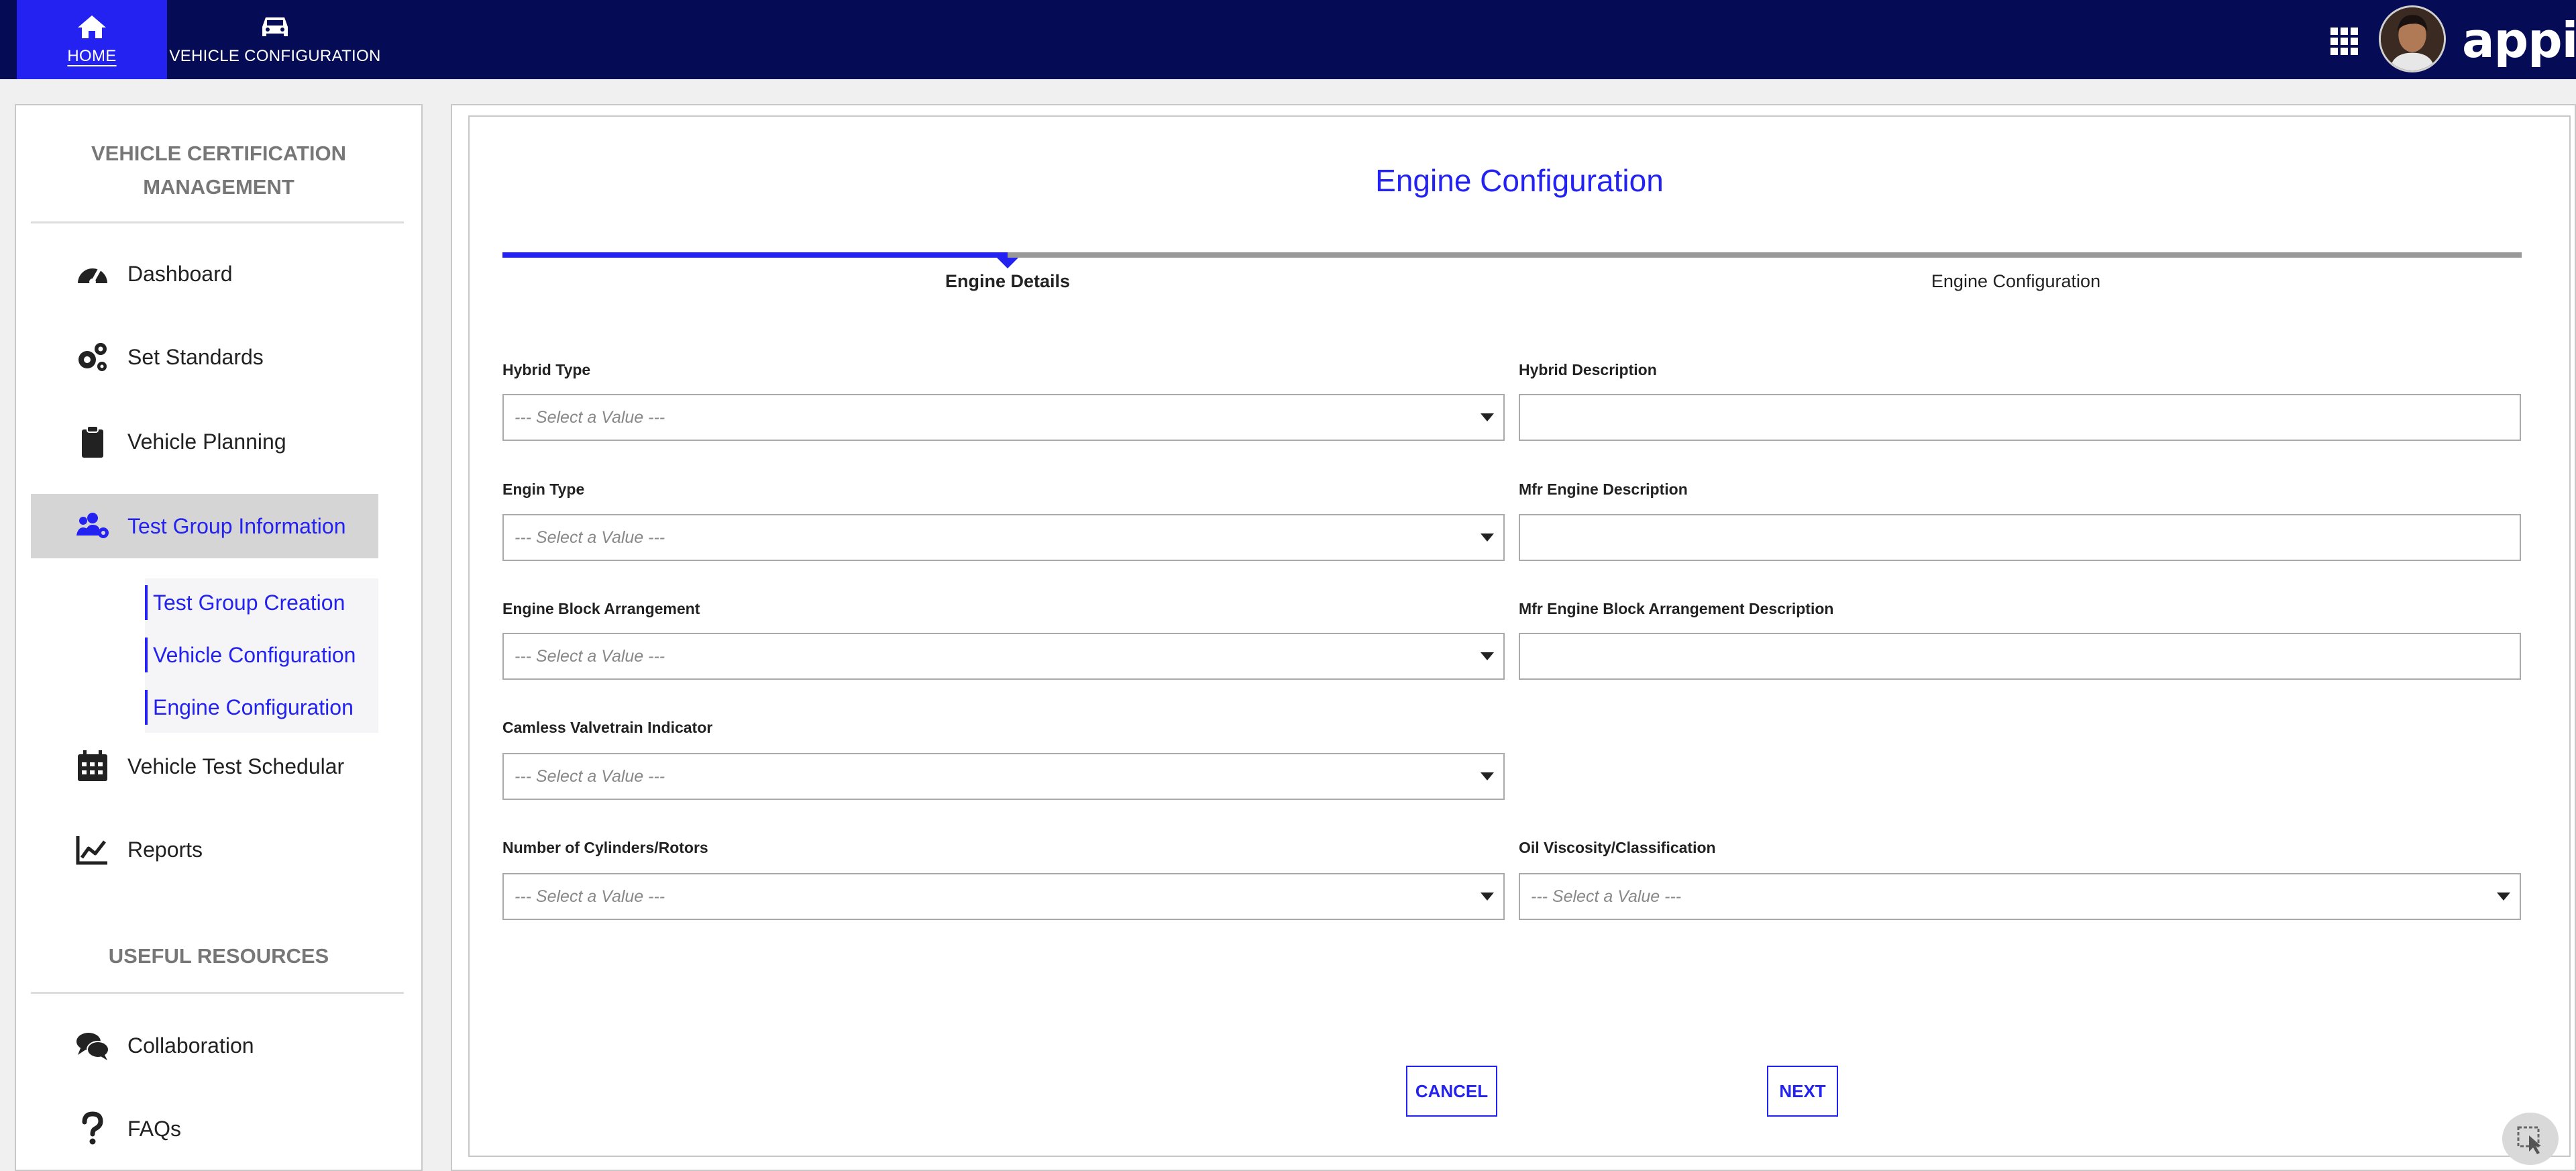 This screenshot has height=1171, width=2576. Describe the element at coordinates (275, 26) in the screenshot. I see `car-icon` at that location.